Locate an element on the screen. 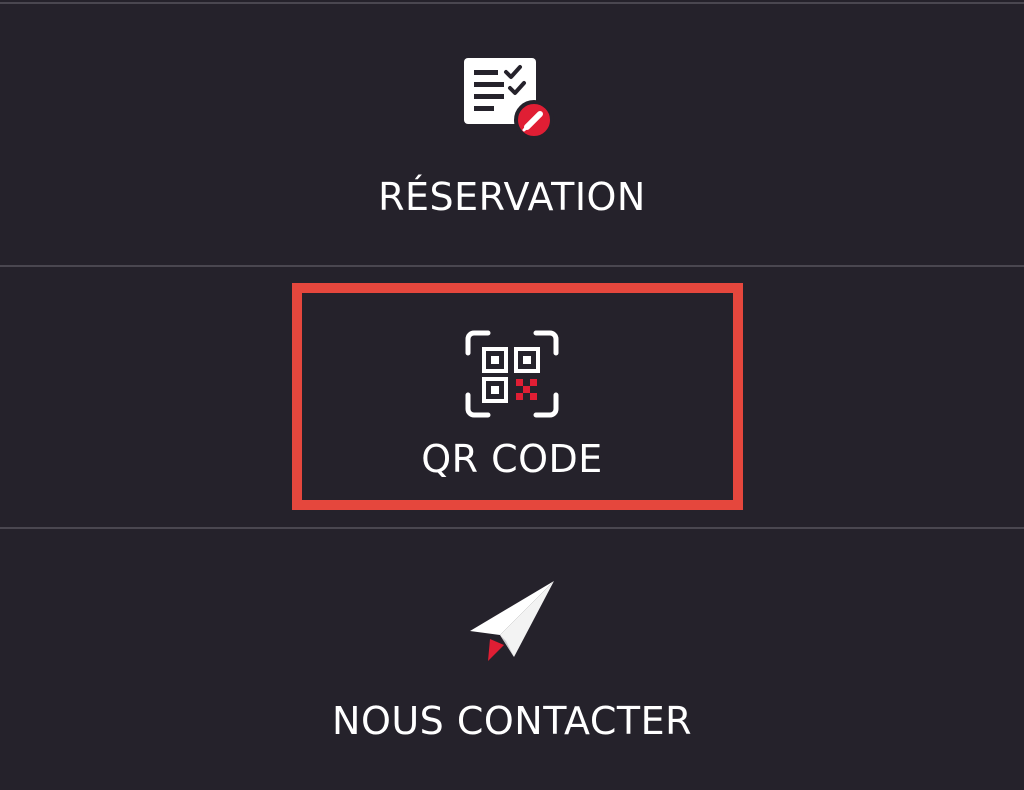  reservation-checklist-icon is located at coordinates (509, 99).